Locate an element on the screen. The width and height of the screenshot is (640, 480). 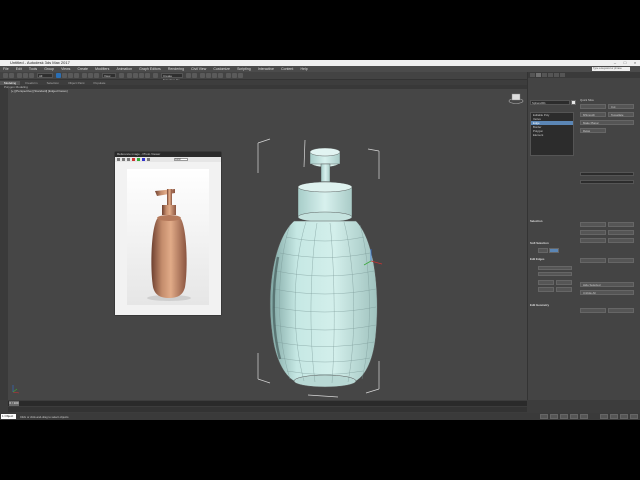
render-icon is located at coordinates (240, 75).